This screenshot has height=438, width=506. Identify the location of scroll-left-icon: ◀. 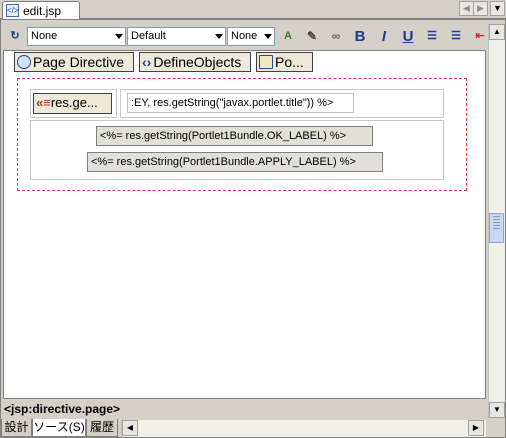
(130, 428).